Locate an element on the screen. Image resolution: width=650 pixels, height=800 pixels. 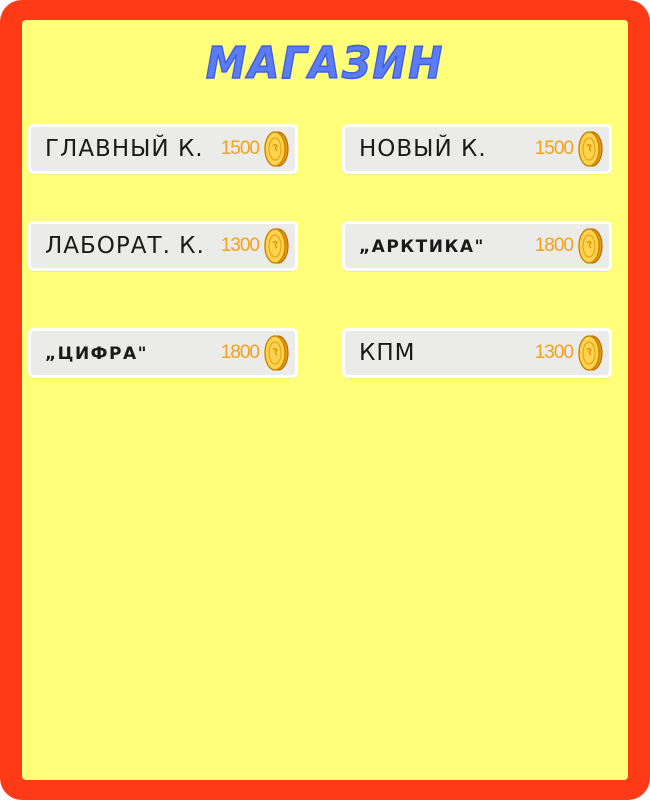
shop-item-kpm: КПМ 1300 is located at coordinates (477, 353).